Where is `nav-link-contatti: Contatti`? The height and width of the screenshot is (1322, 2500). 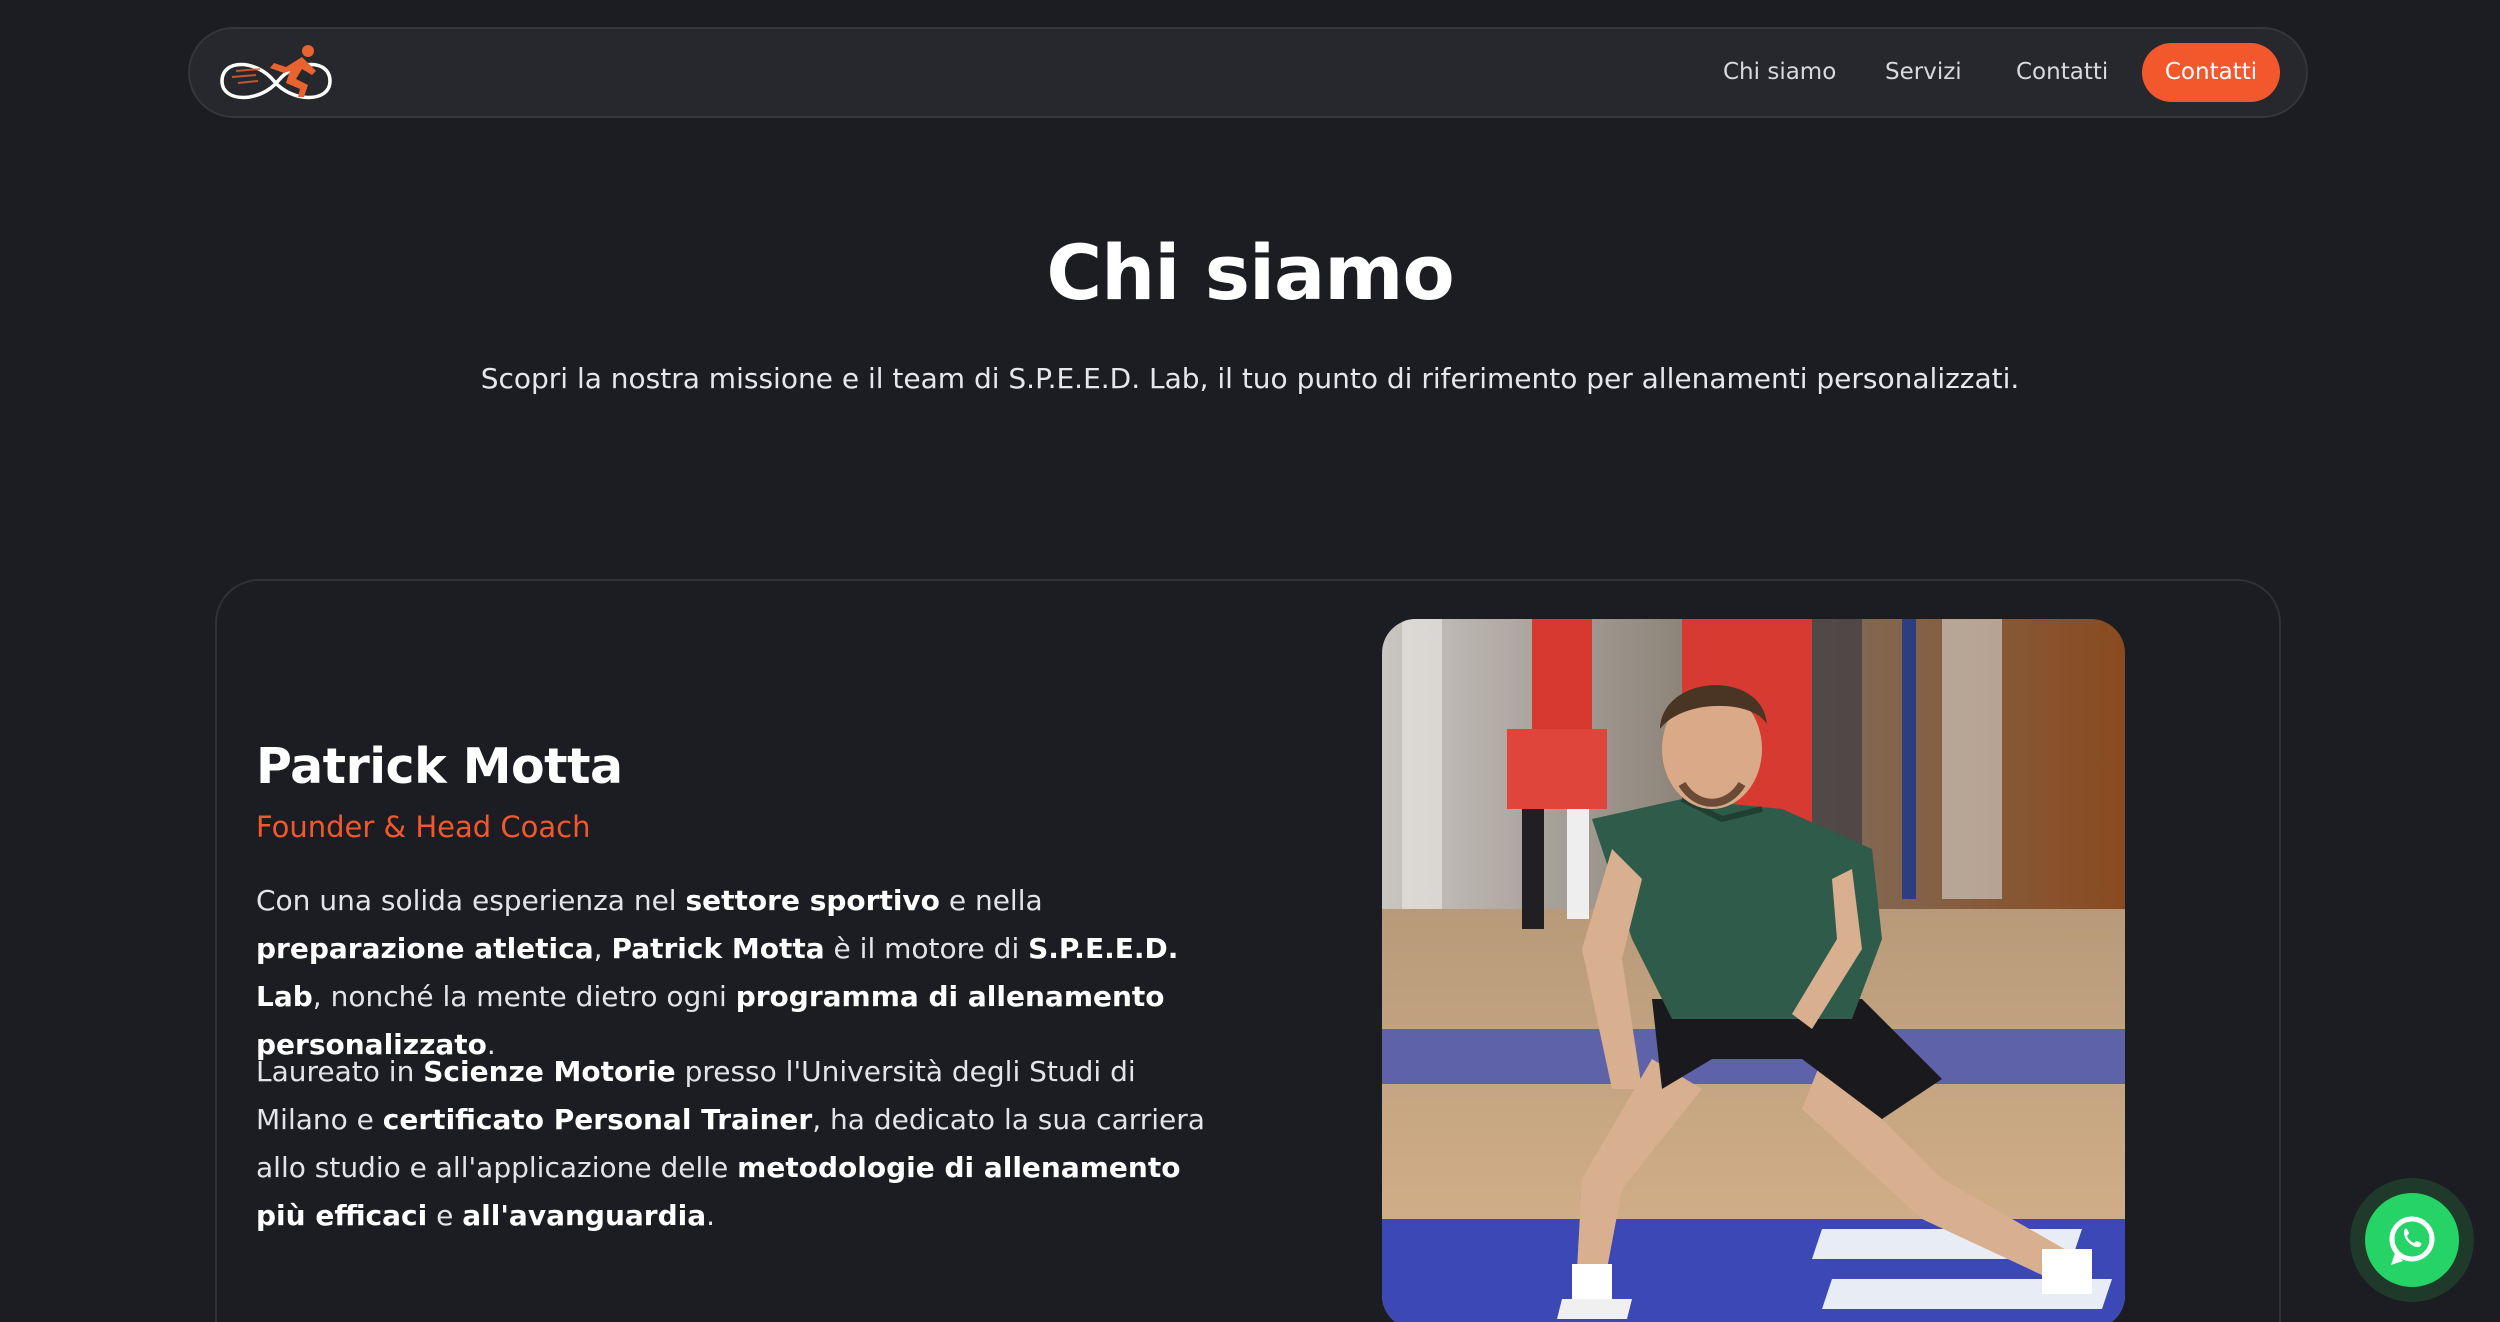
nav-link-contatti: Contatti is located at coordinates (2062, 72).